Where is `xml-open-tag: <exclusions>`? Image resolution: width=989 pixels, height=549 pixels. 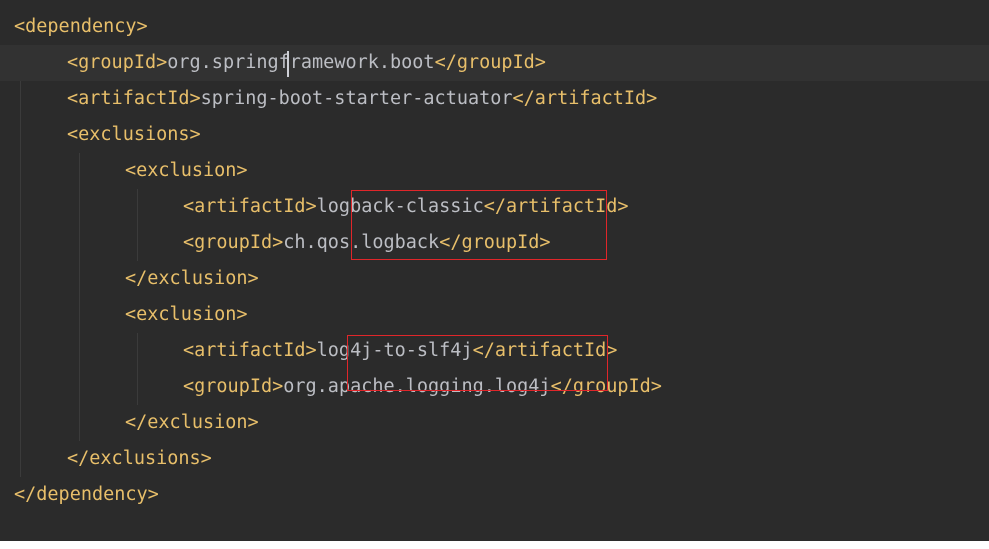
xml-open-tag: <exclusions> is located at coordinates (134, 134).